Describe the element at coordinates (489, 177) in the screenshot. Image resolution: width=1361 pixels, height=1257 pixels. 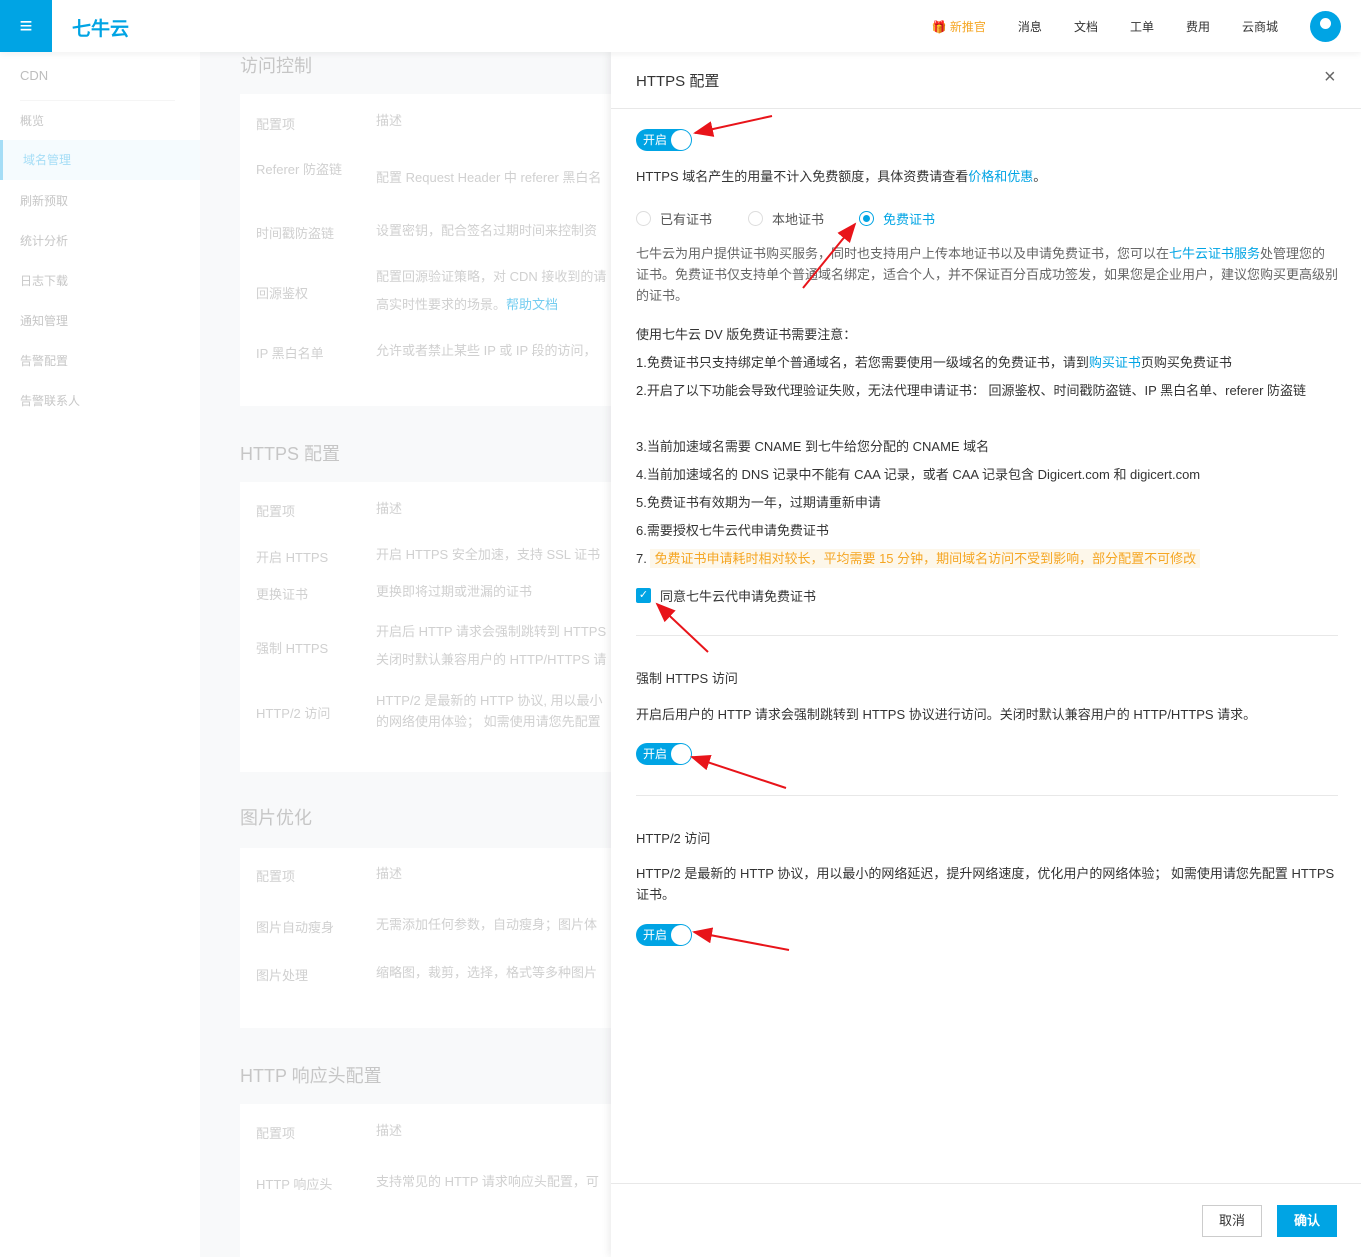
I see `row-desc: 配置 Request Header 中 referer 黑白名` at that location.